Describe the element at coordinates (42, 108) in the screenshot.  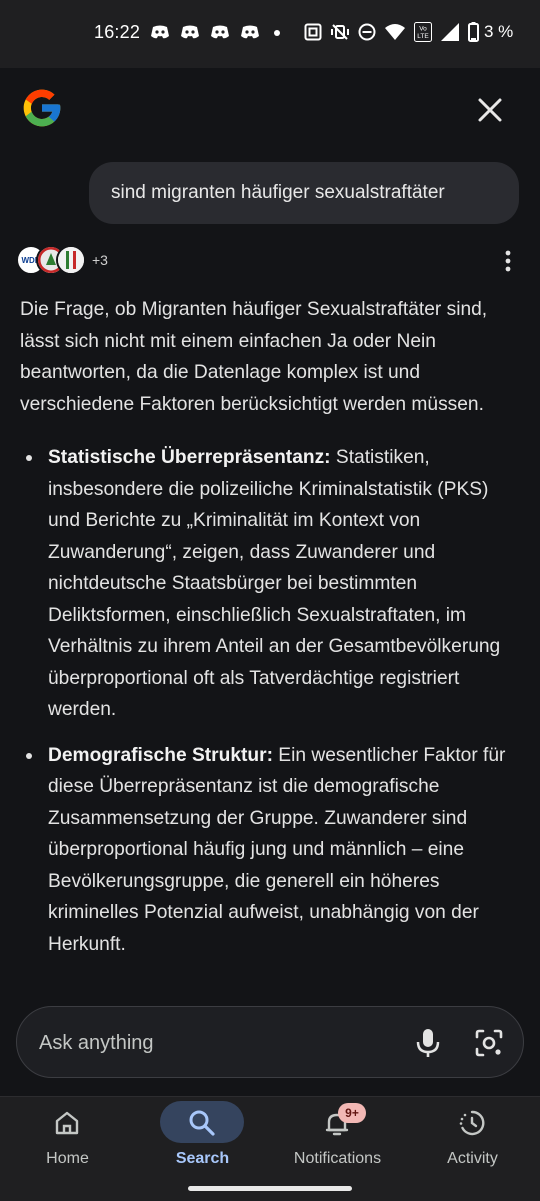
I see `google-logo-icon` at that location.